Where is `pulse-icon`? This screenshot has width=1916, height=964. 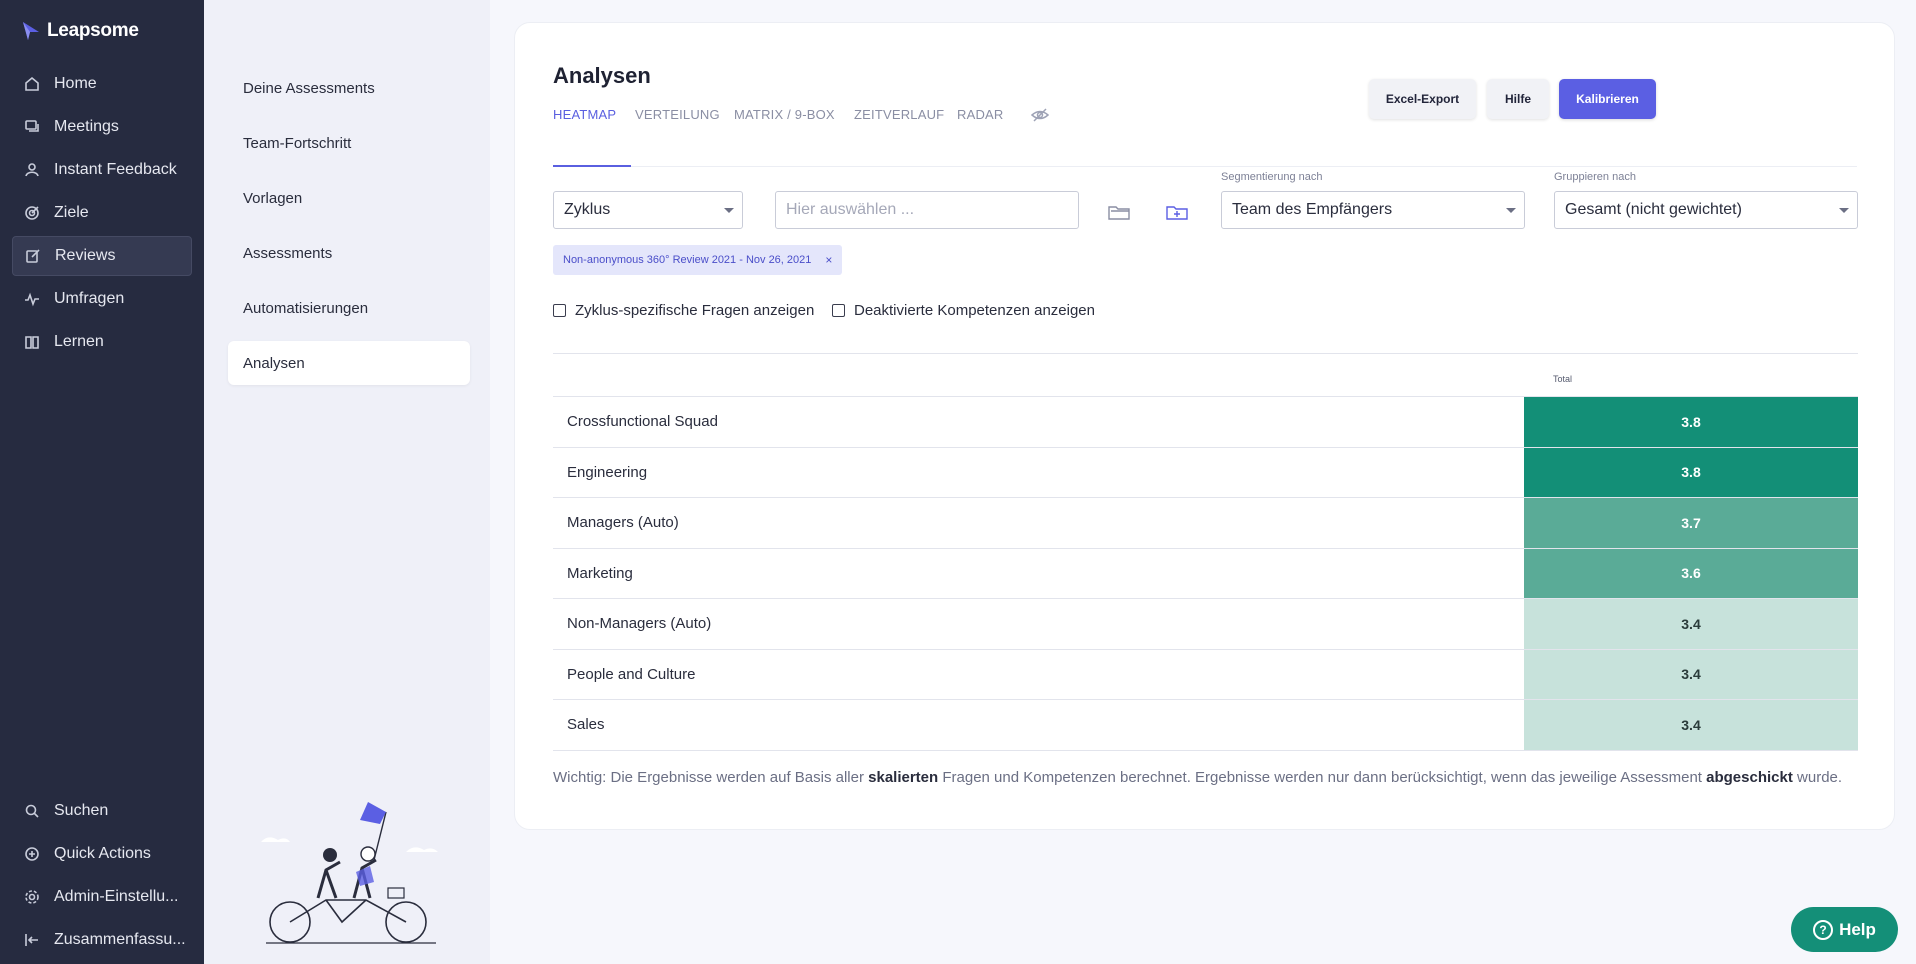 pulse-icon is located at coordinates (32, 299).